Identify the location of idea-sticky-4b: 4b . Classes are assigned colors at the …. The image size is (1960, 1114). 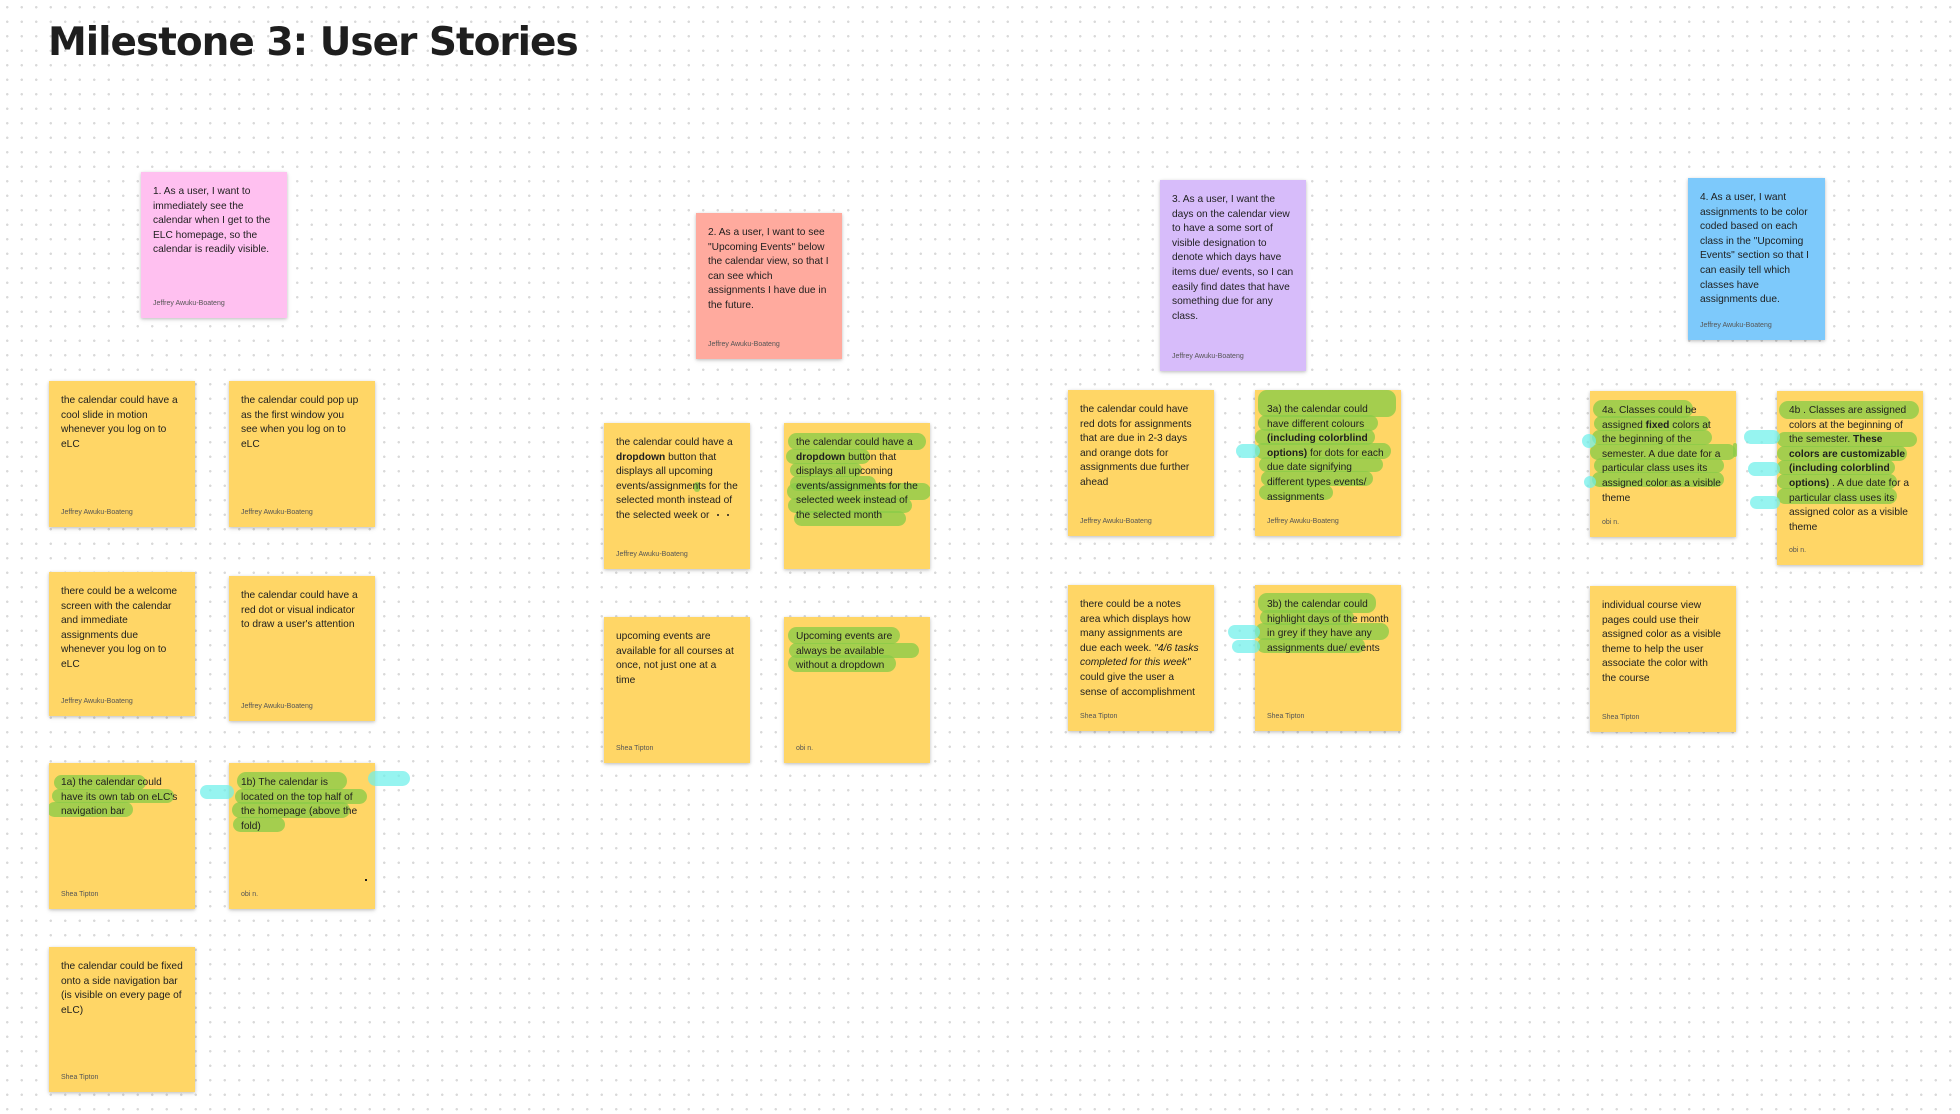
(1850, 478).